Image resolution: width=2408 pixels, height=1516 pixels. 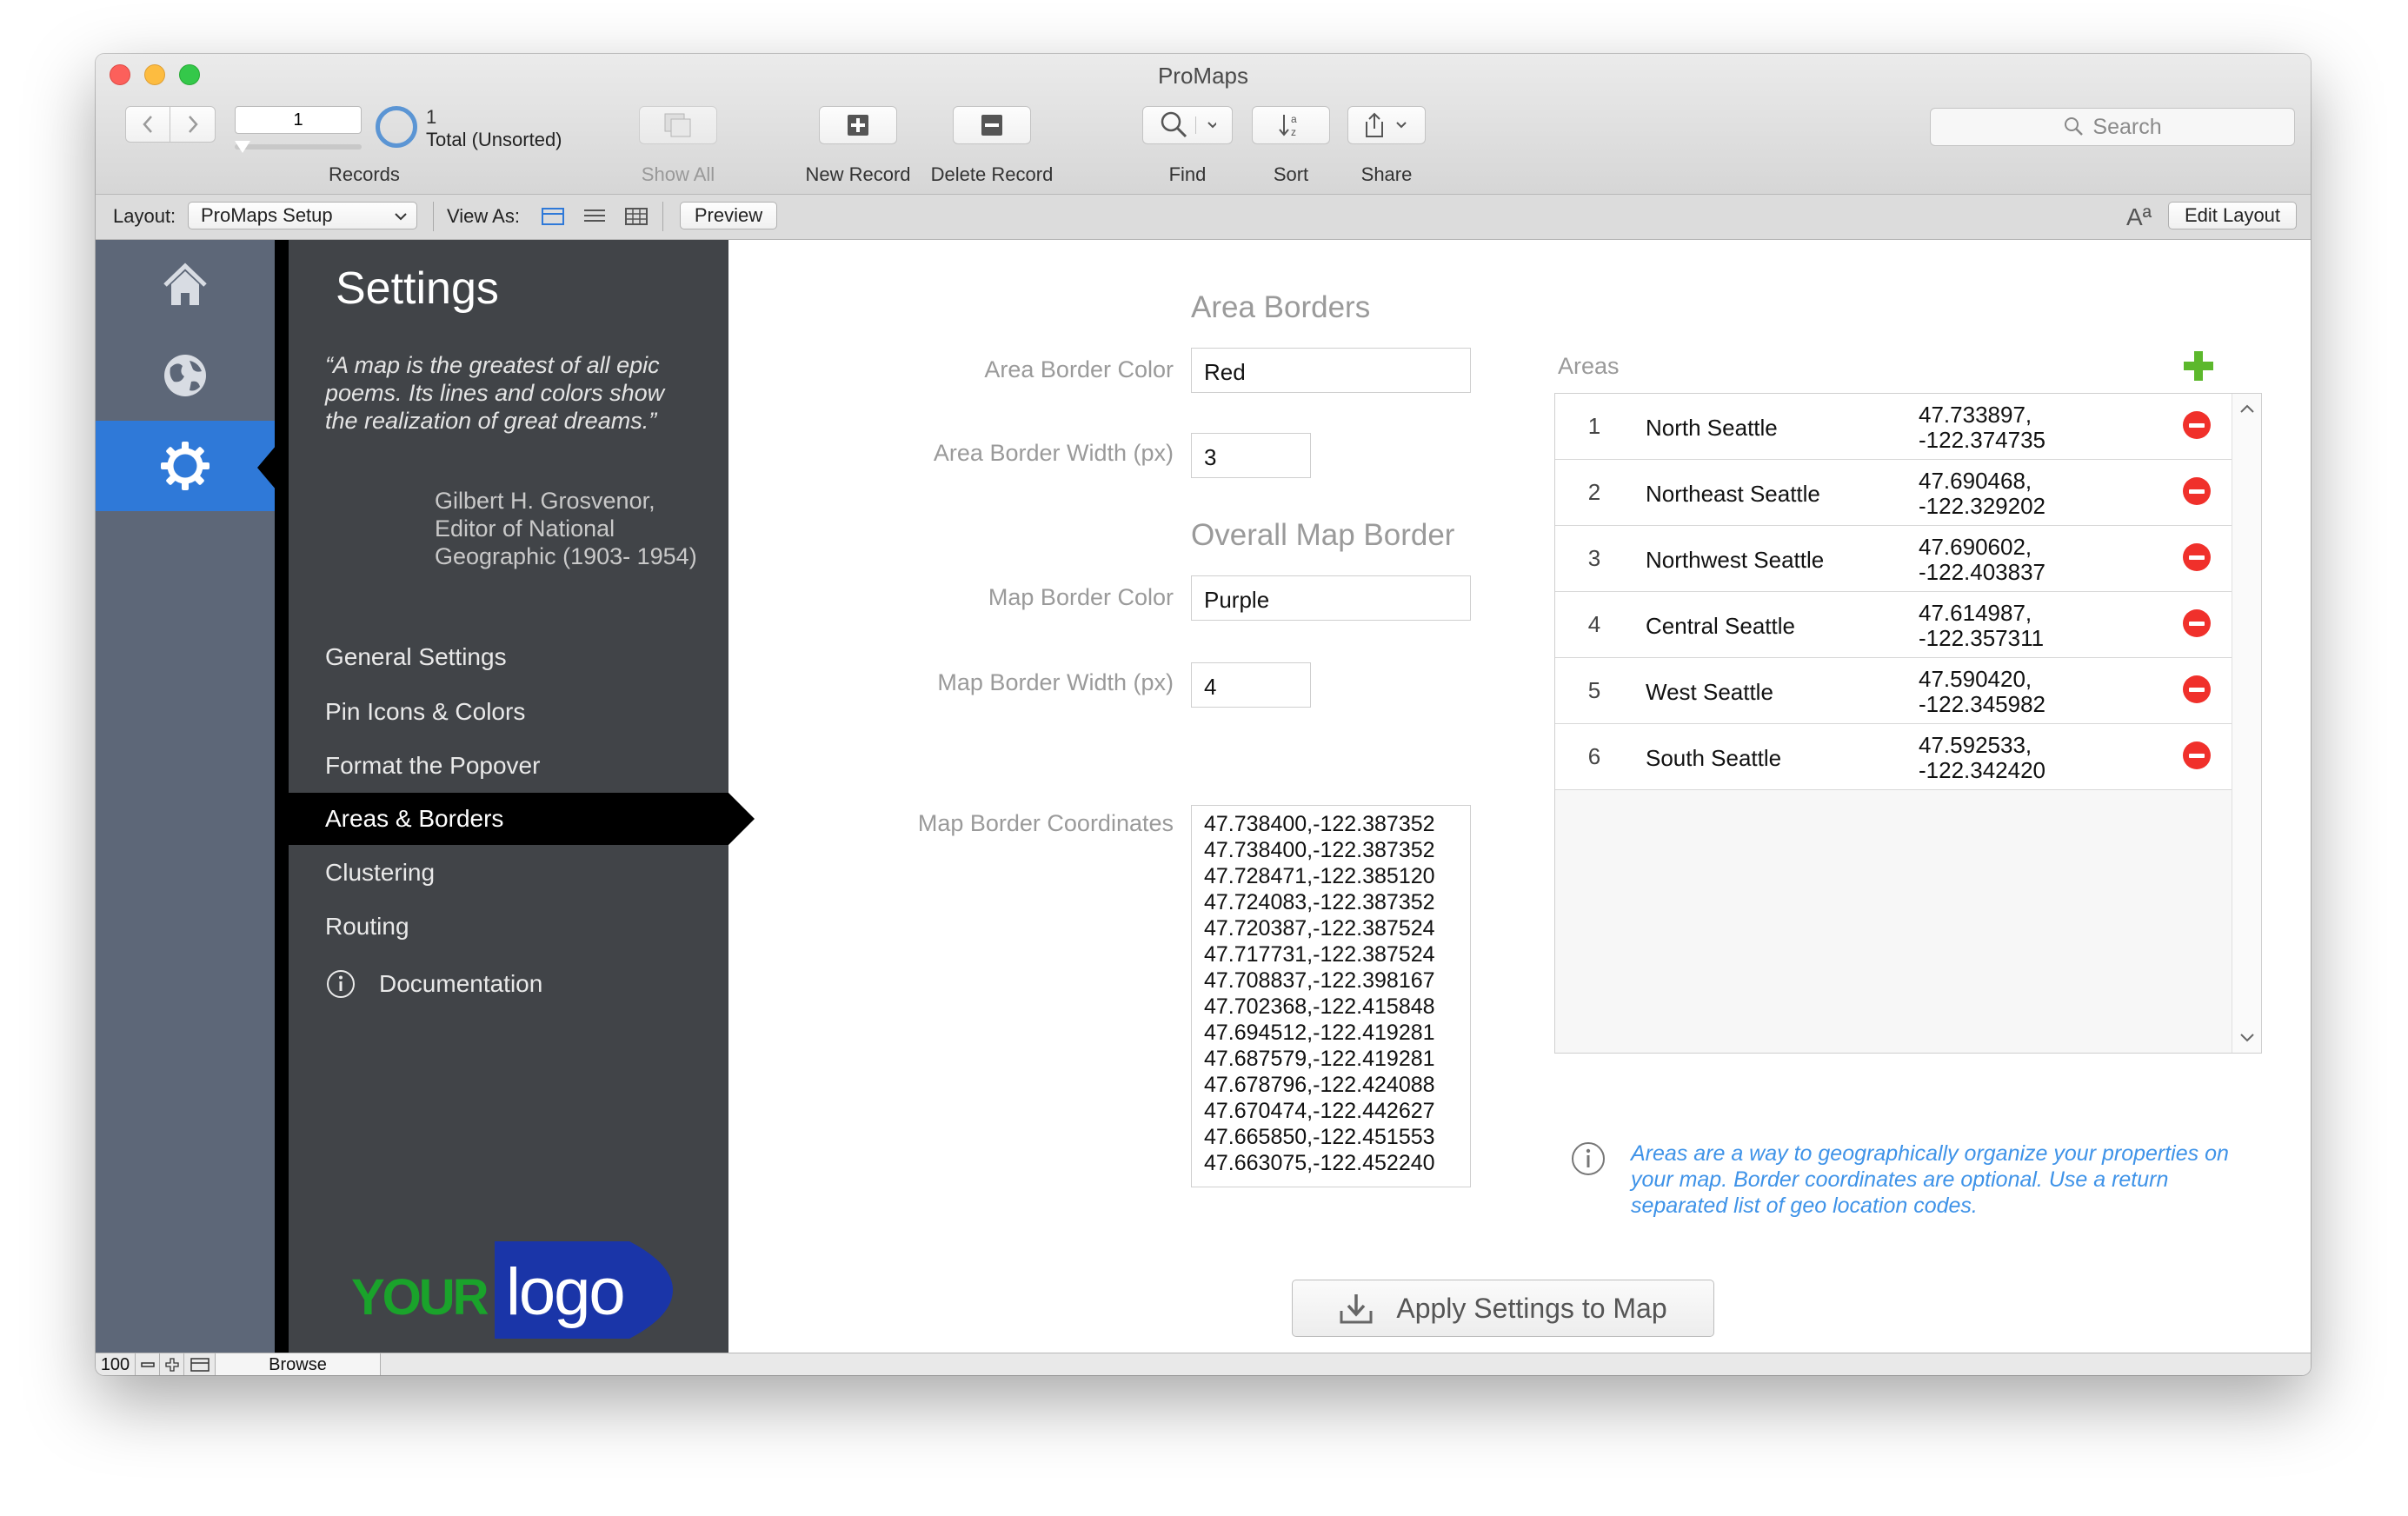 What do you see at coordinates (396, 127) in the screenshot?
I see `found-set-pie-icon` at bounding box center [396, 127].